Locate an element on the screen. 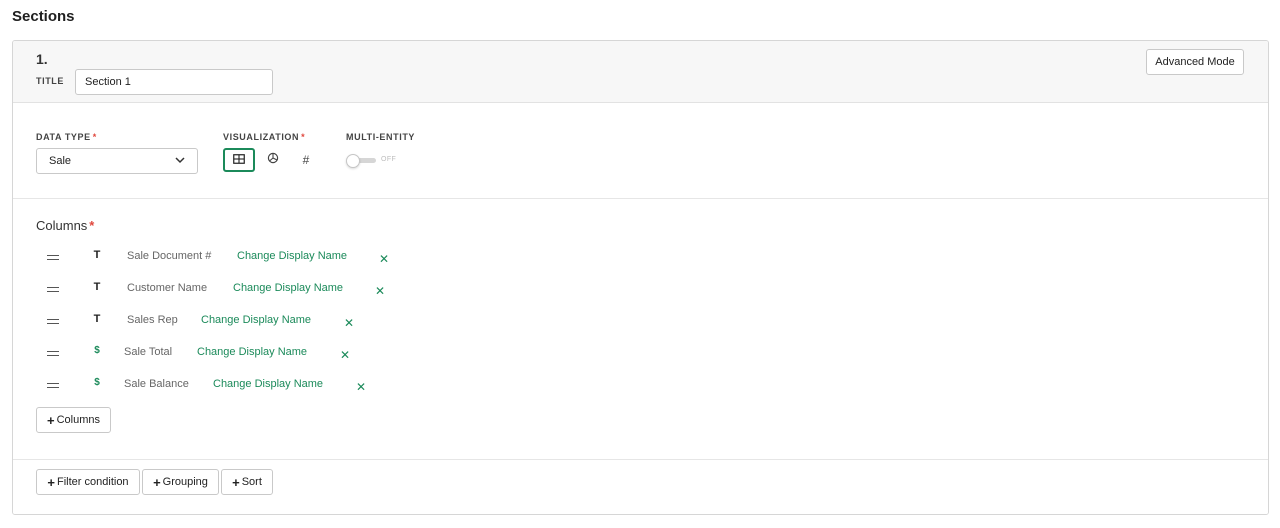 This screenshot has height=528, width=1280. chevron-down-icon is located at coordinates (180, 161).